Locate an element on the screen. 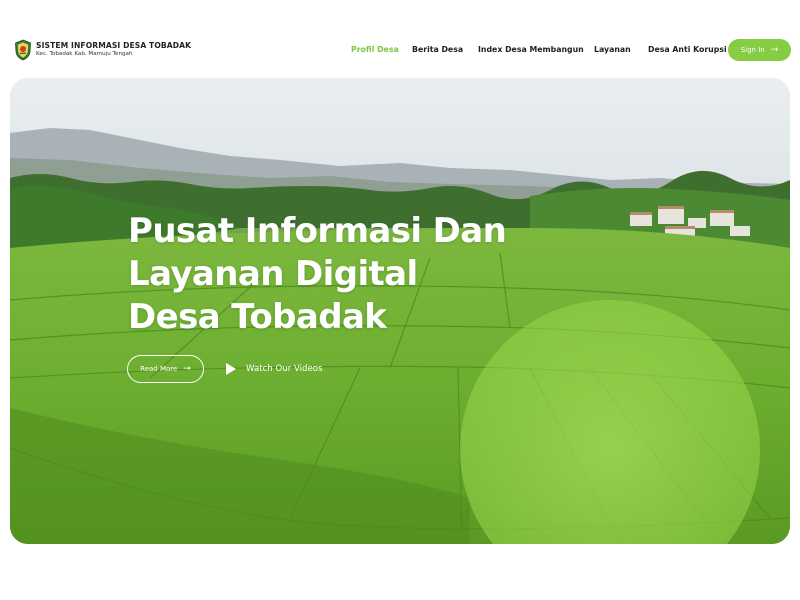 Image resolution: width=800 pixels, height=600 pixels. sign-in-button: Sign In → is located at coordinates (759, 50).